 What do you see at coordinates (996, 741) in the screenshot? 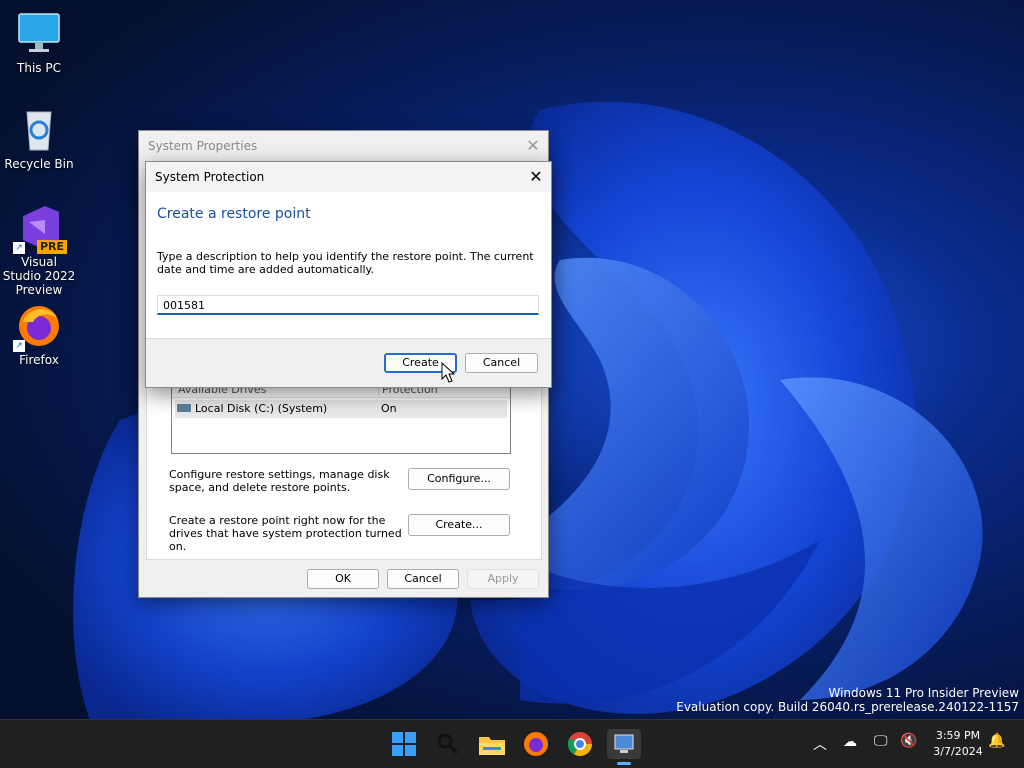
I see `notifications-bell-icon: 🔔` at bounding box center [996, 741].